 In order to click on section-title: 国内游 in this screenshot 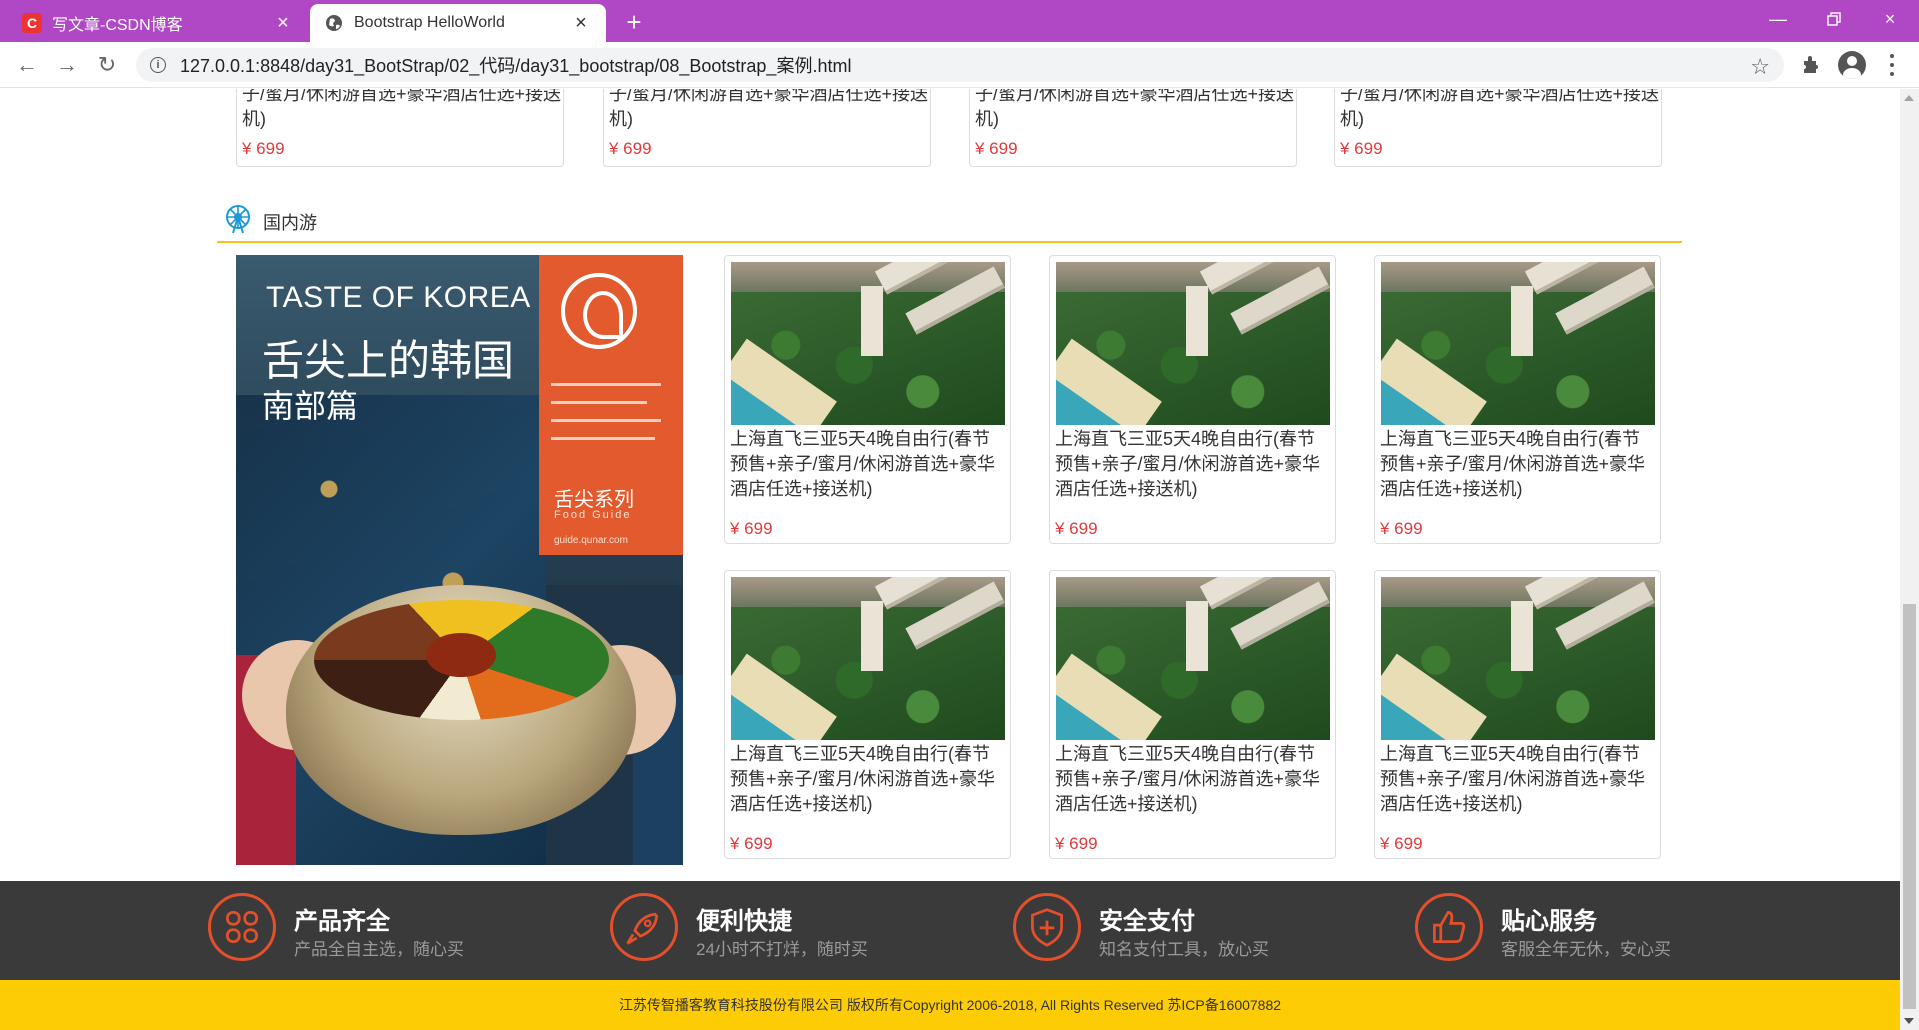, I will do `click(290, 223)`.